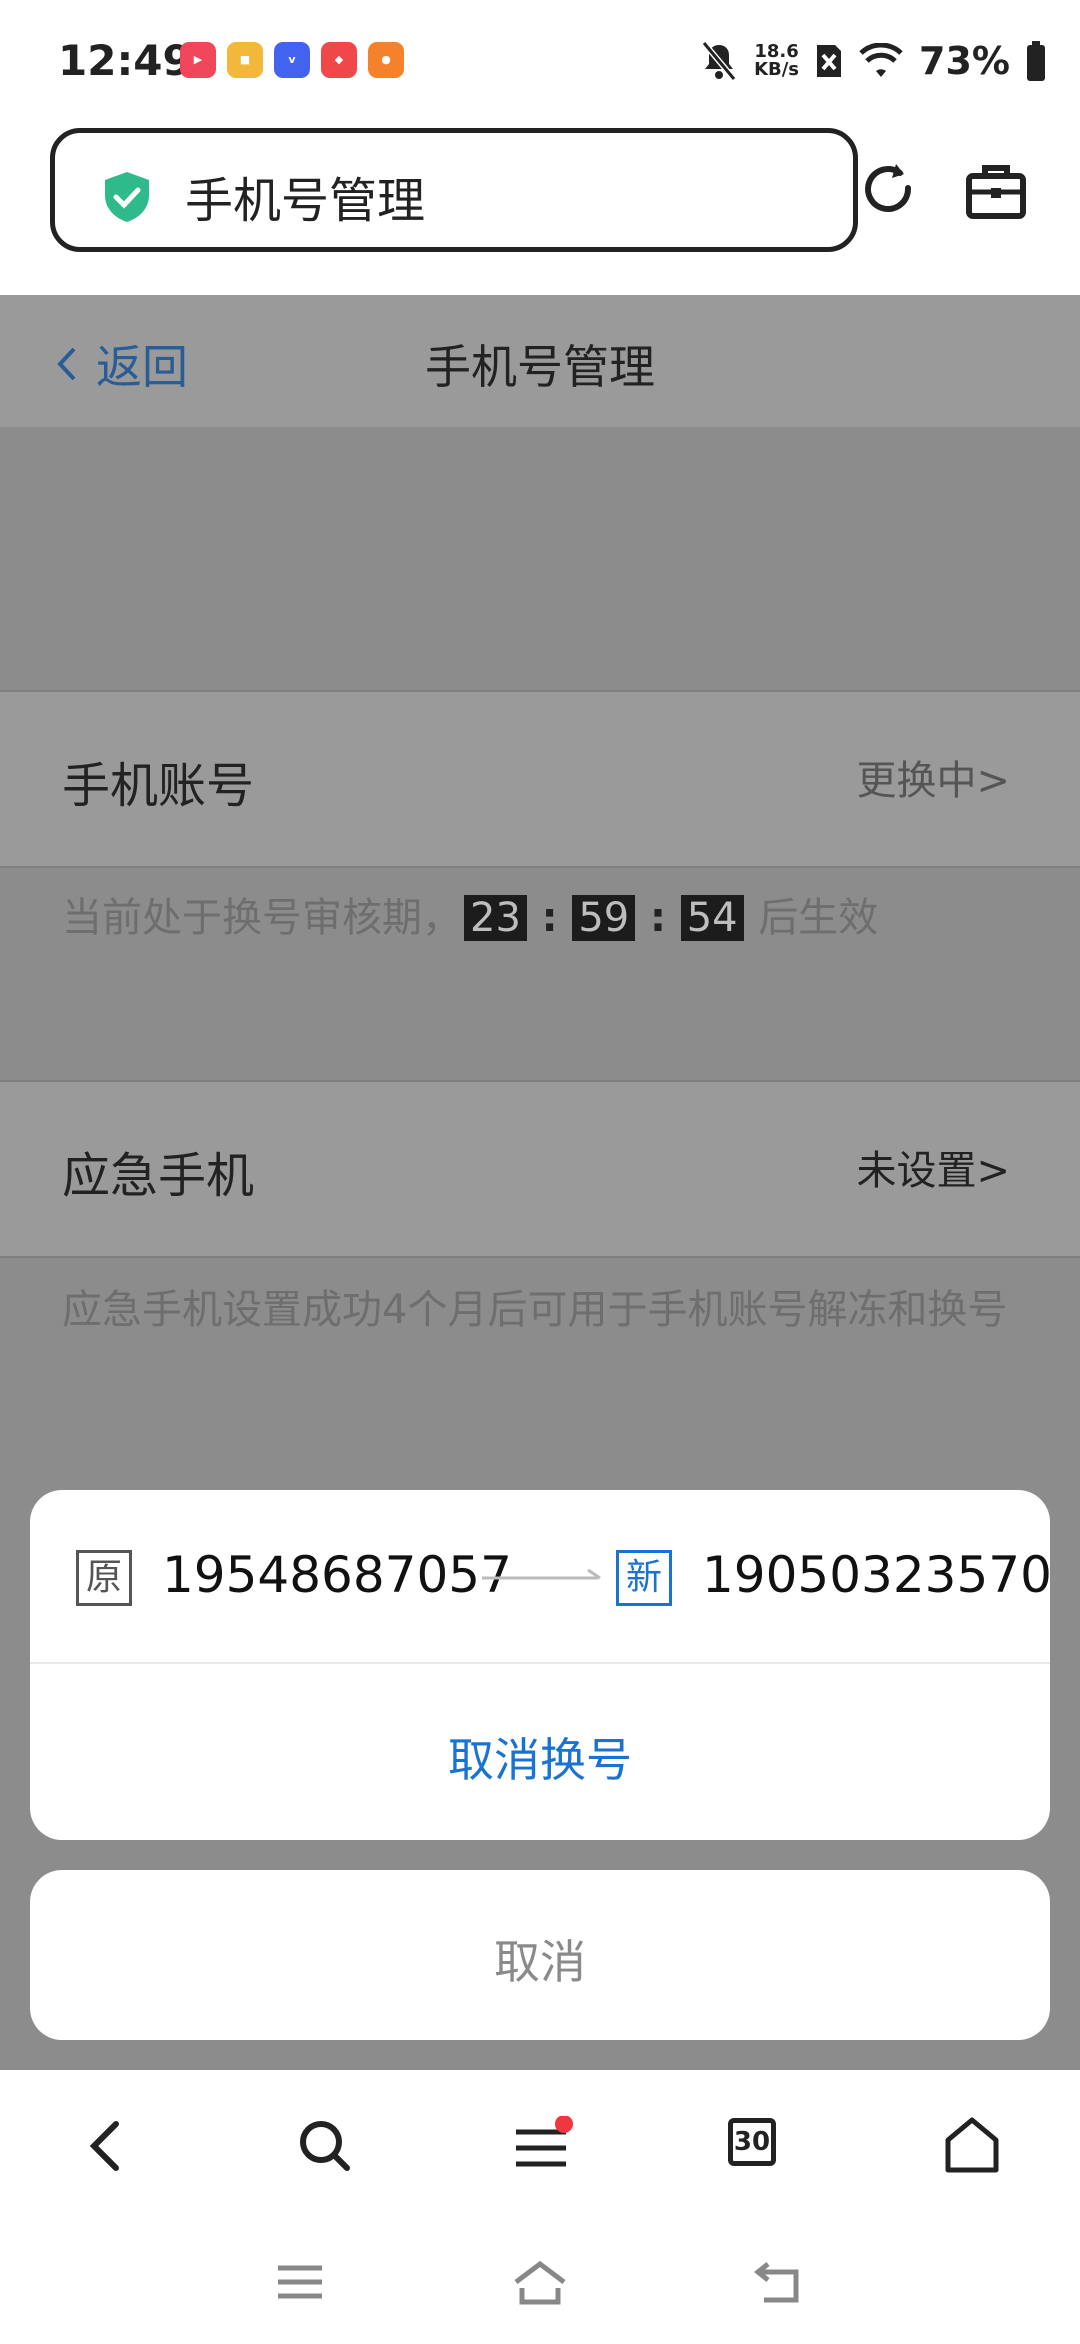 Image resolution: width=1080 pixels, height=2344 pixels. What do you see at coordinates (540, 1169) in the screenshot?
I see `emergency-phone-row: 应急手机 未设置>` at bounding box center [540, 1169].